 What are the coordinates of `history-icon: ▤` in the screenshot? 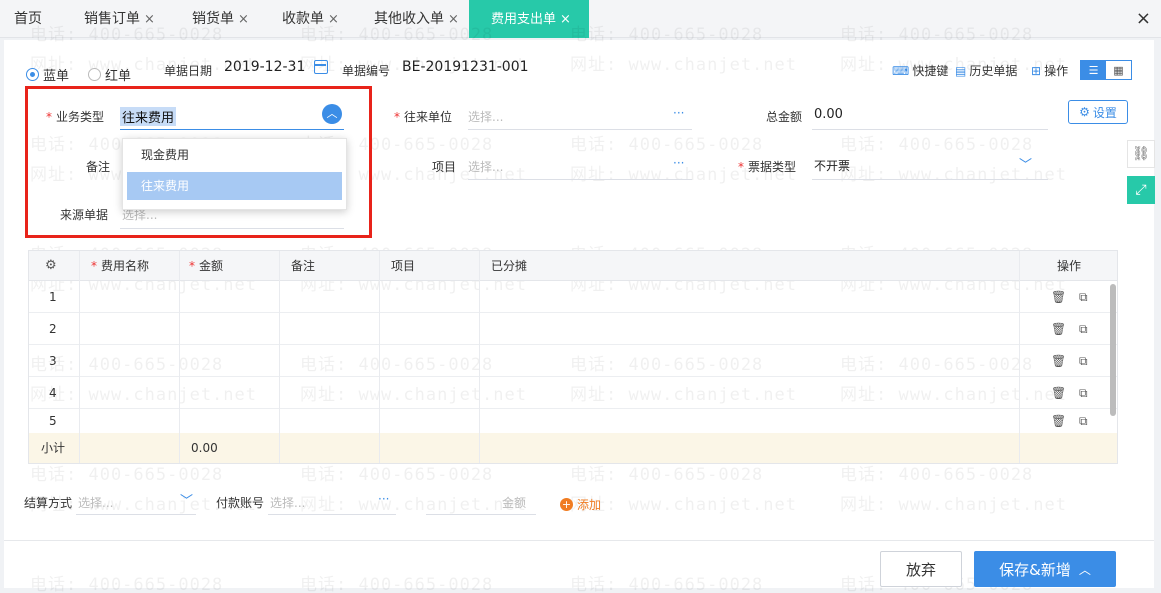 It's located at (961, 70).